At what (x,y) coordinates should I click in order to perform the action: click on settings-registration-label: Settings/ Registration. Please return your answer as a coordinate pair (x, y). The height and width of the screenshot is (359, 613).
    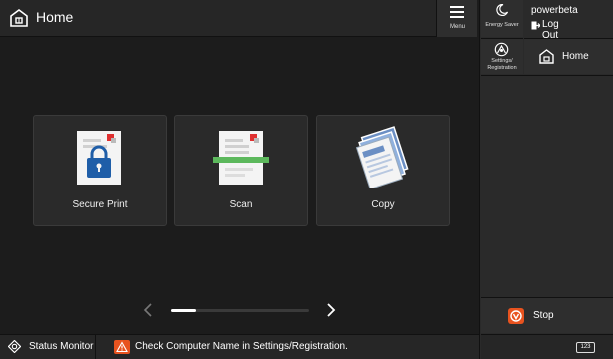
    Looking at the image, I should click on (502, 64).